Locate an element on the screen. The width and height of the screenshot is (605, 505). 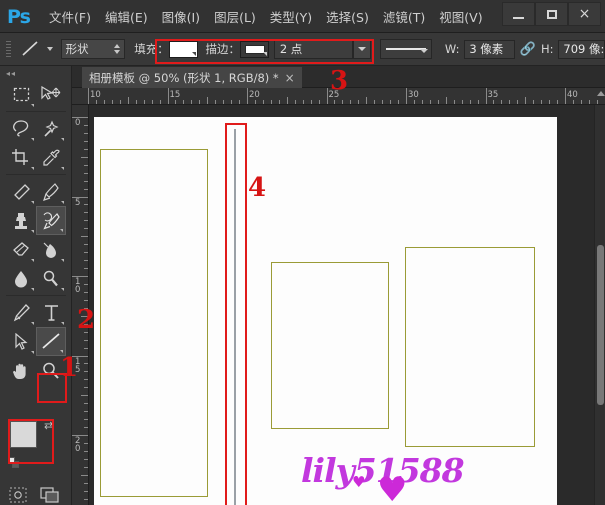
ruler-h-label: 15 is located at coordinates (175, 95).